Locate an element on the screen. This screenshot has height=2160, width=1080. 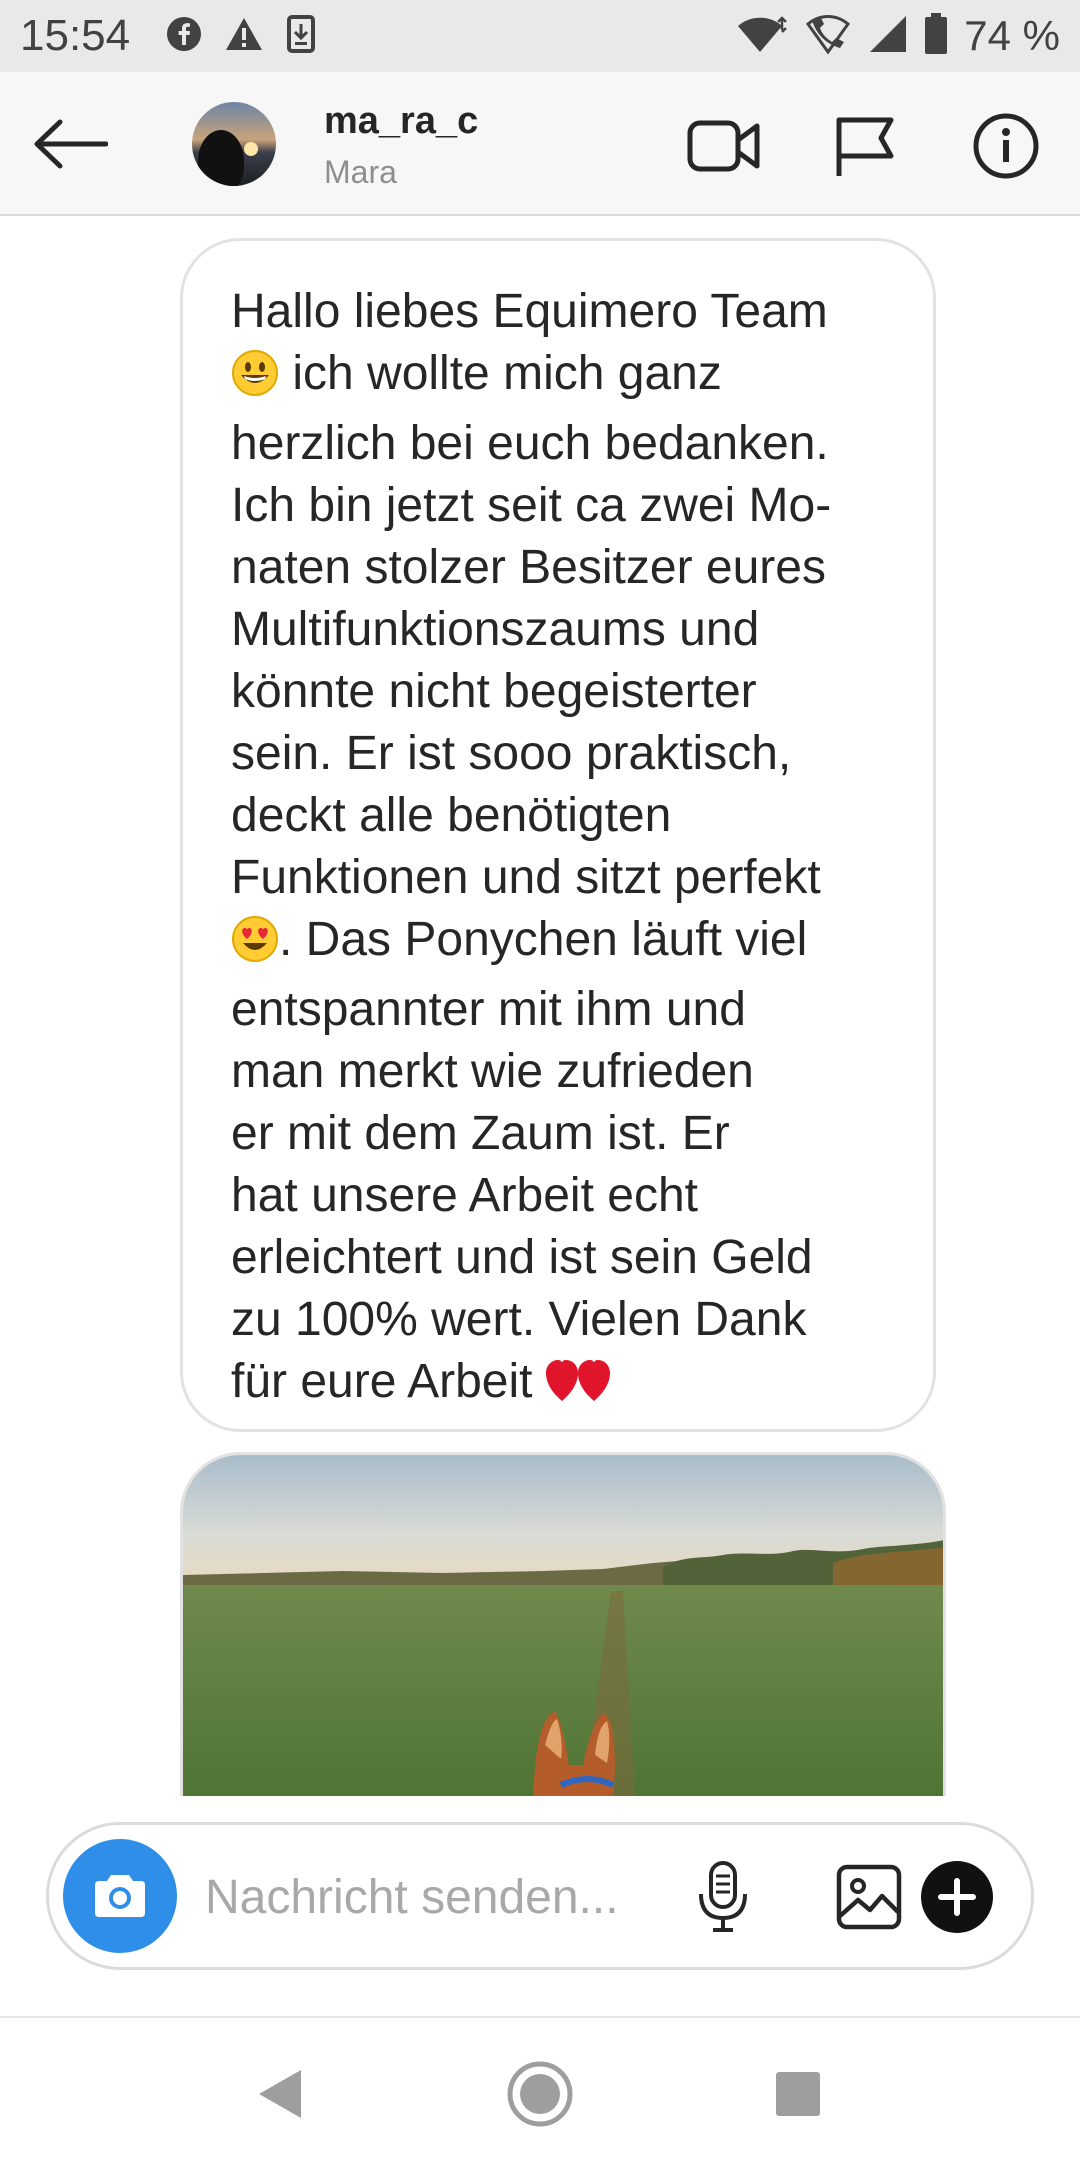
message-line: deckt alle benötigten is located at coordinates (451, 815).